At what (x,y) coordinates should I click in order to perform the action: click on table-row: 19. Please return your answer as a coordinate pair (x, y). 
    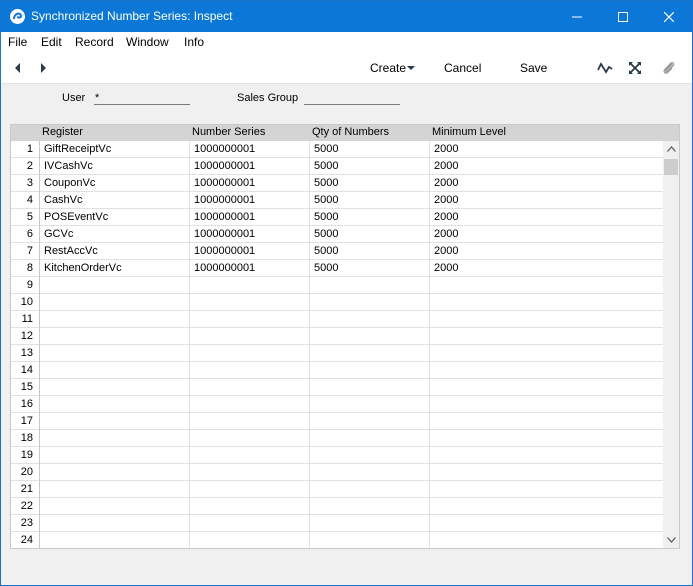
    Looking at the image, I should click on (337, 455).